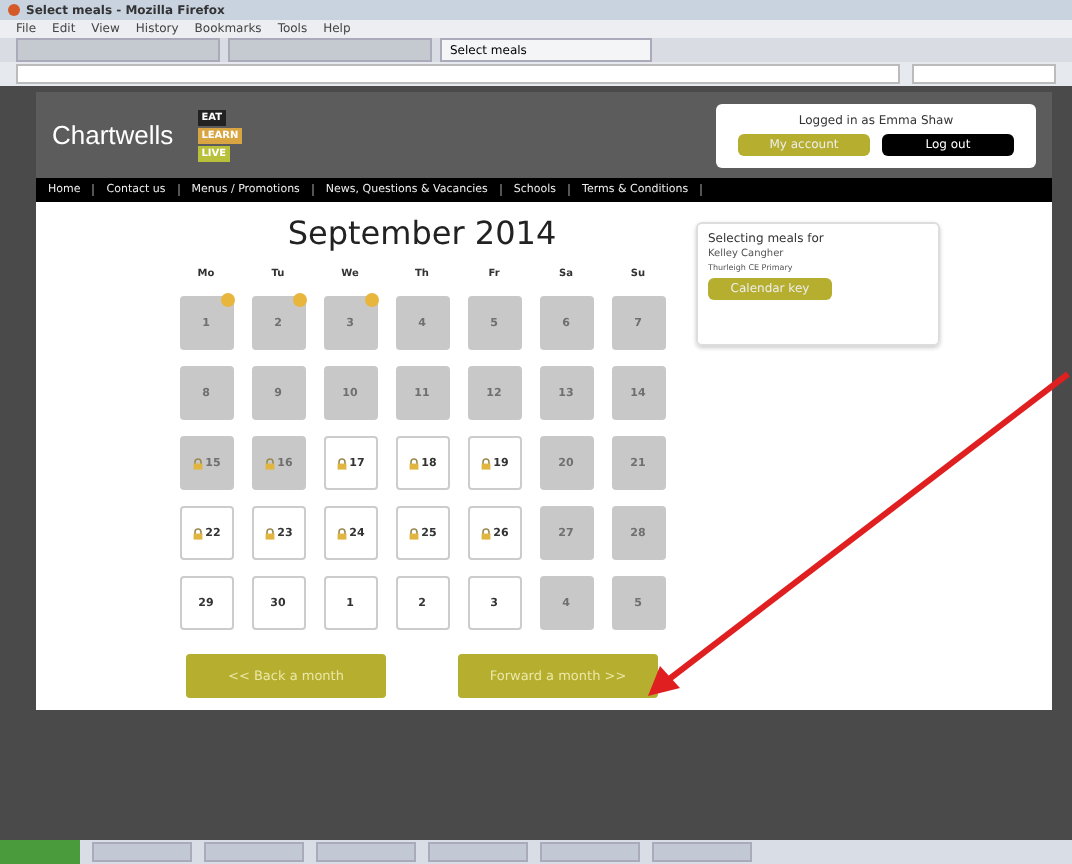 This screenshot has width=1072, height=864. What do you see at coordinates (113, 135) in the screenshot?
I see `logo: Chartwells` at bounding box center [113, 135].